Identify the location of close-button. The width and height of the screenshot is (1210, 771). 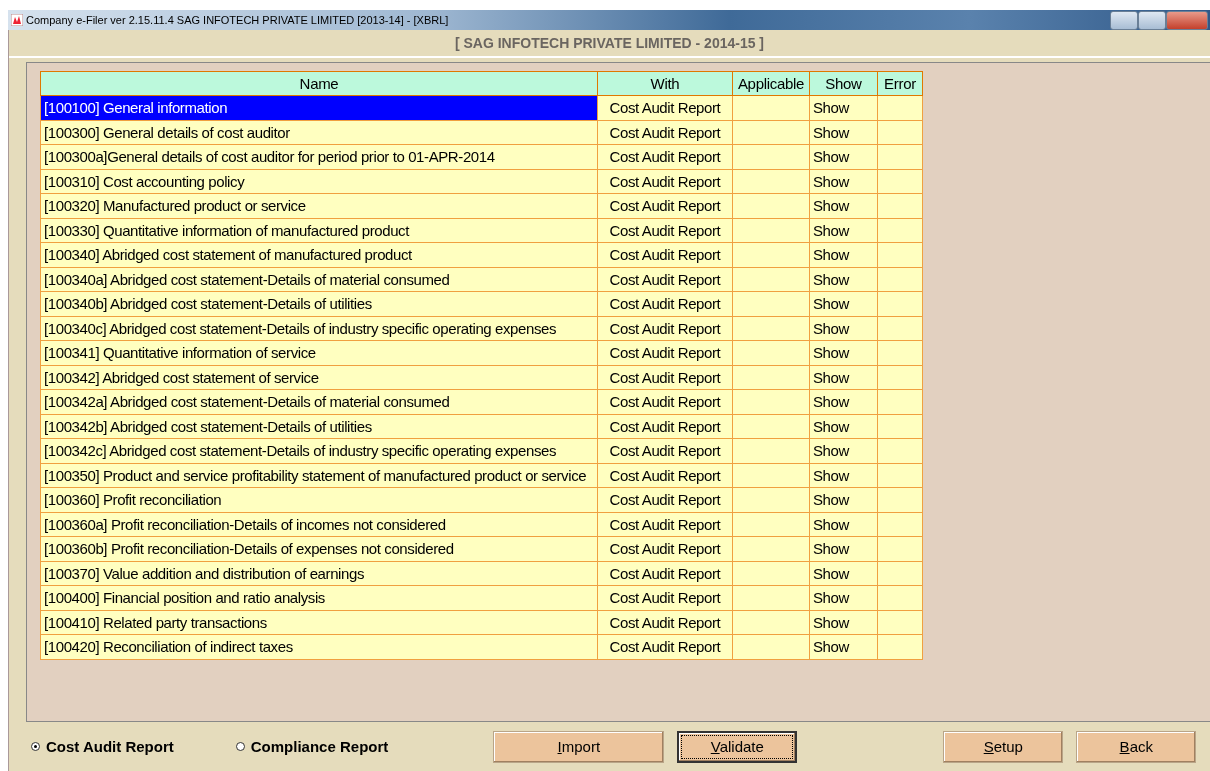
(1187, 20).